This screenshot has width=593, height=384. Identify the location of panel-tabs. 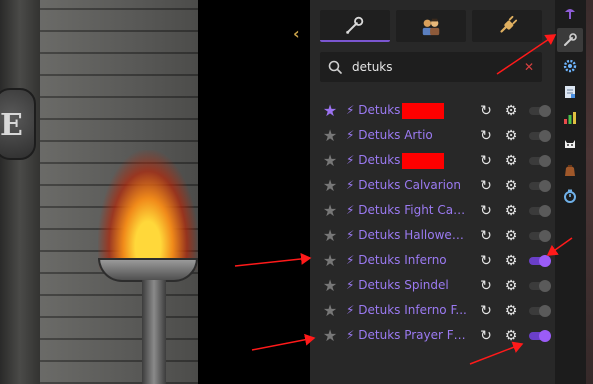
(435, 26).